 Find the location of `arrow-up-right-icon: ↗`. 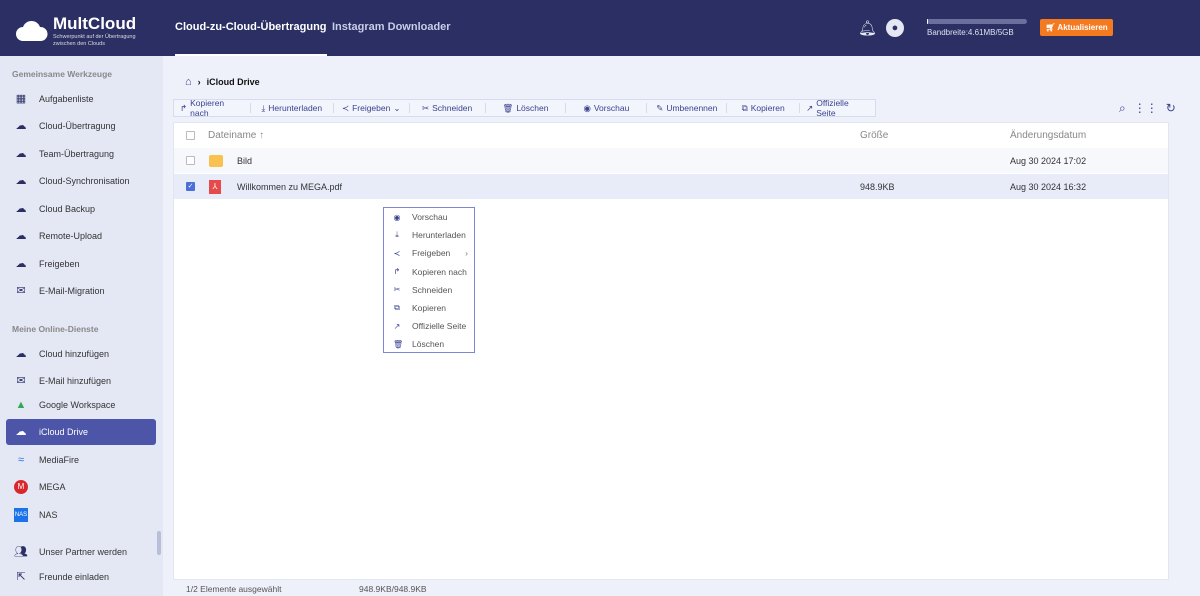

arrow-up-right-icon: ↗ is located at coordinates (397, 326).